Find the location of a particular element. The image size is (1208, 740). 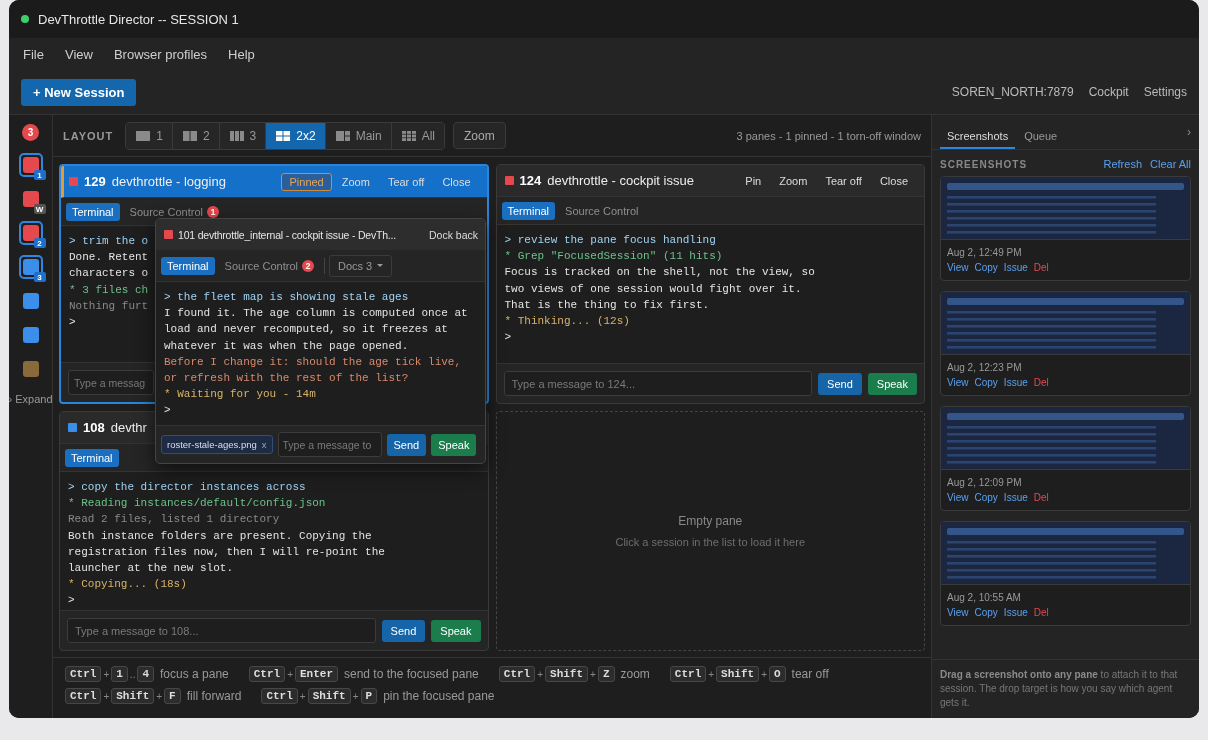

terminal-line: * Thinking... (12s) is located at coordinates (567, 321).